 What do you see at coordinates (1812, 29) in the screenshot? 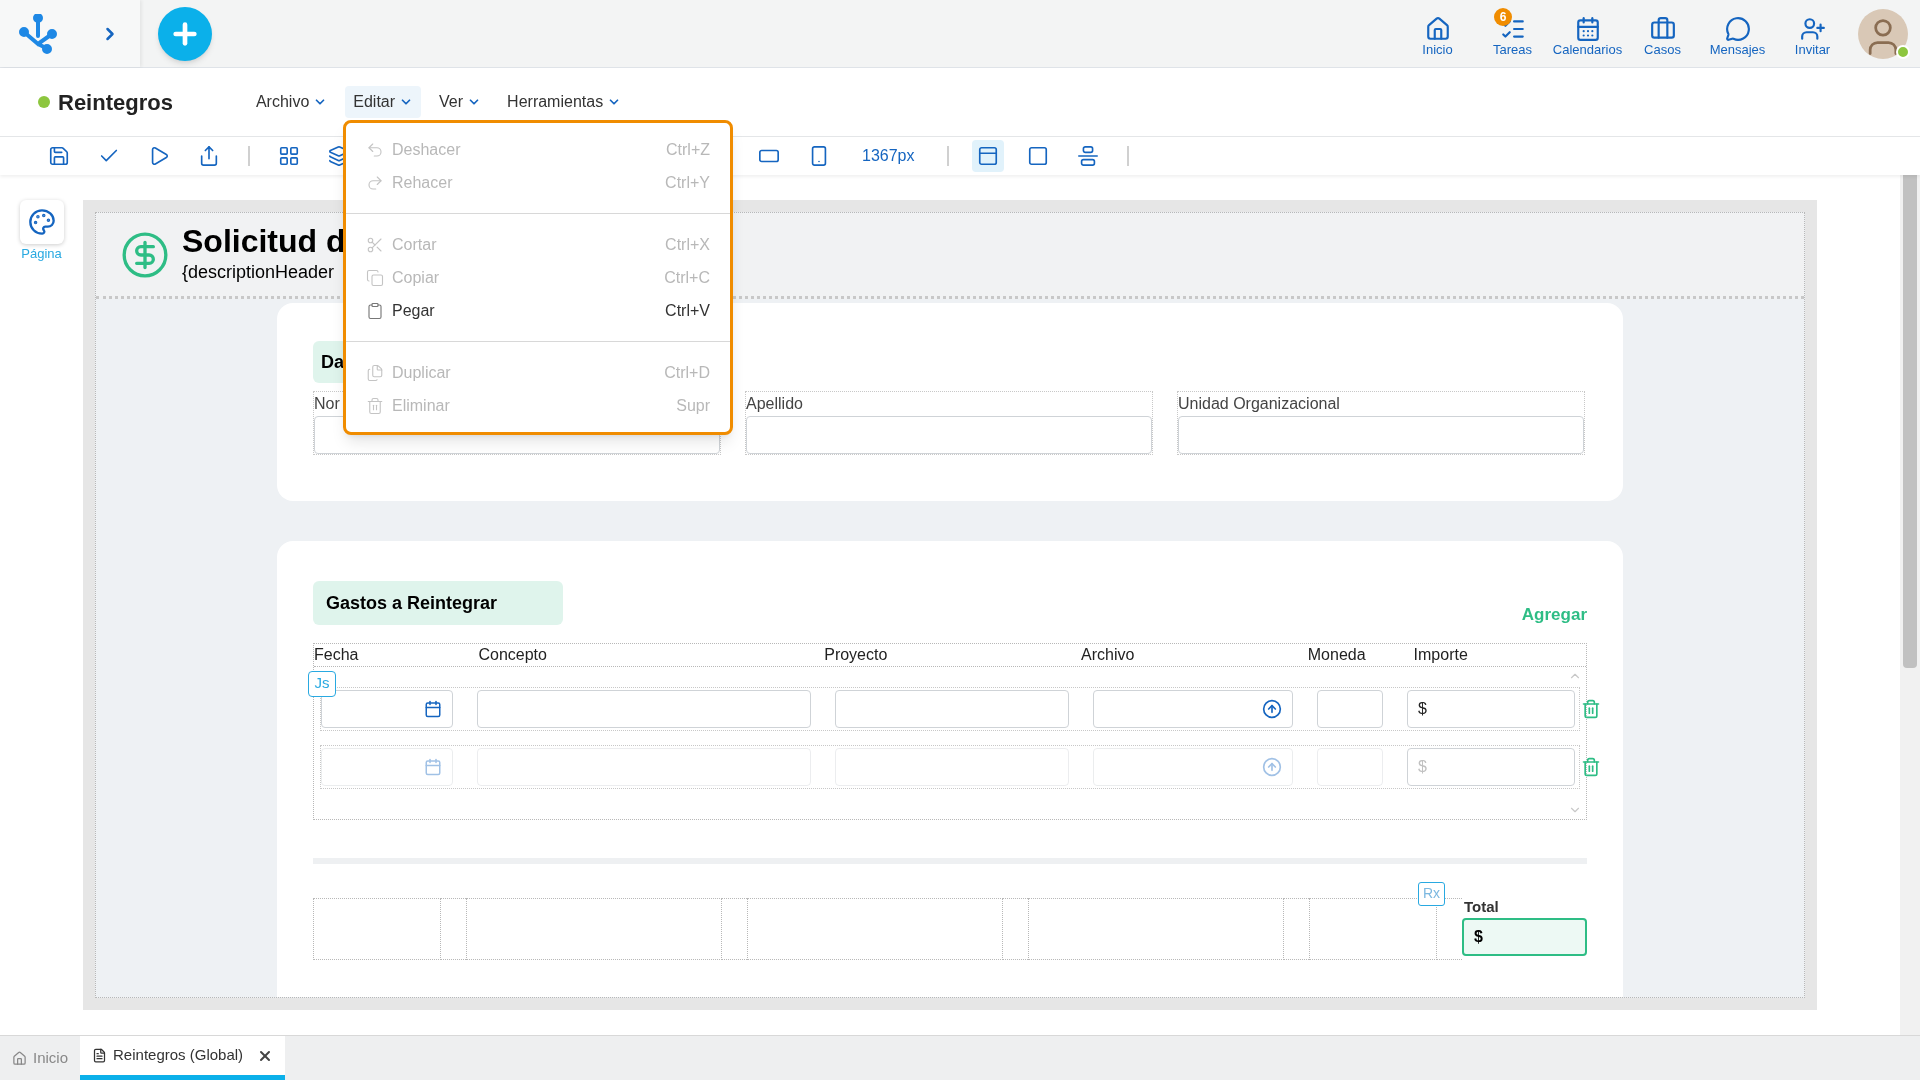
I see `add-user-icon` at bounding box center [1812, 29].